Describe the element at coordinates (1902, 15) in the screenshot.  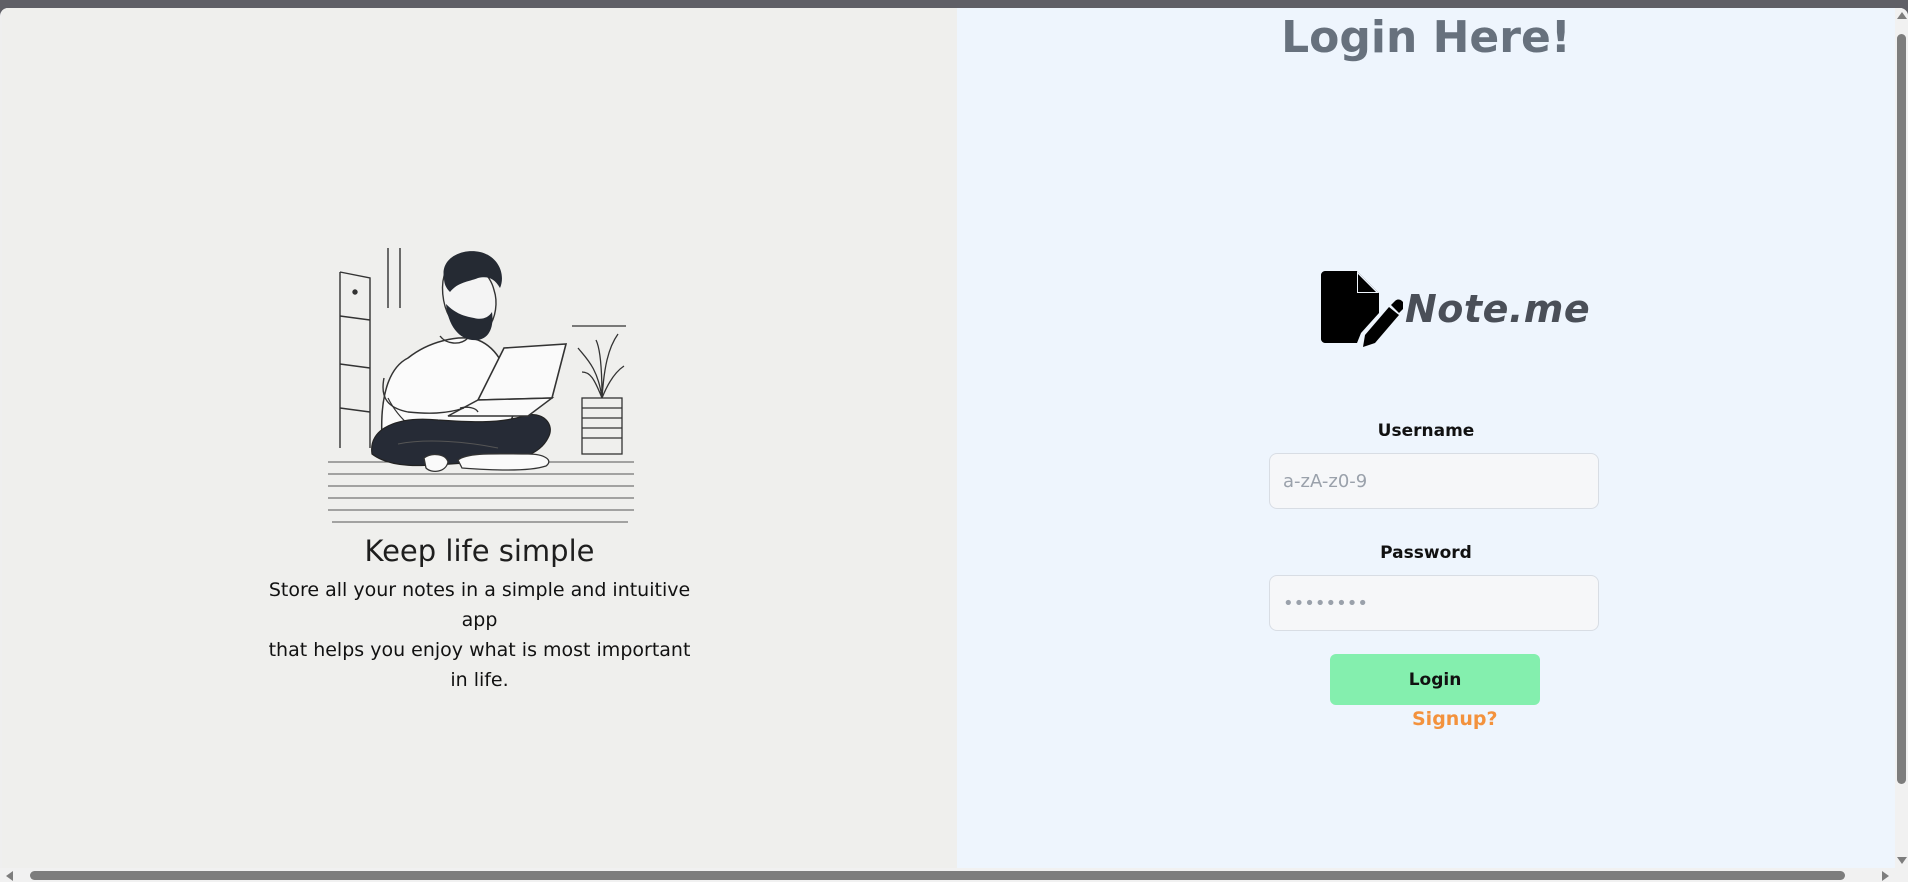
I see `scroll-up-icon` at that location.